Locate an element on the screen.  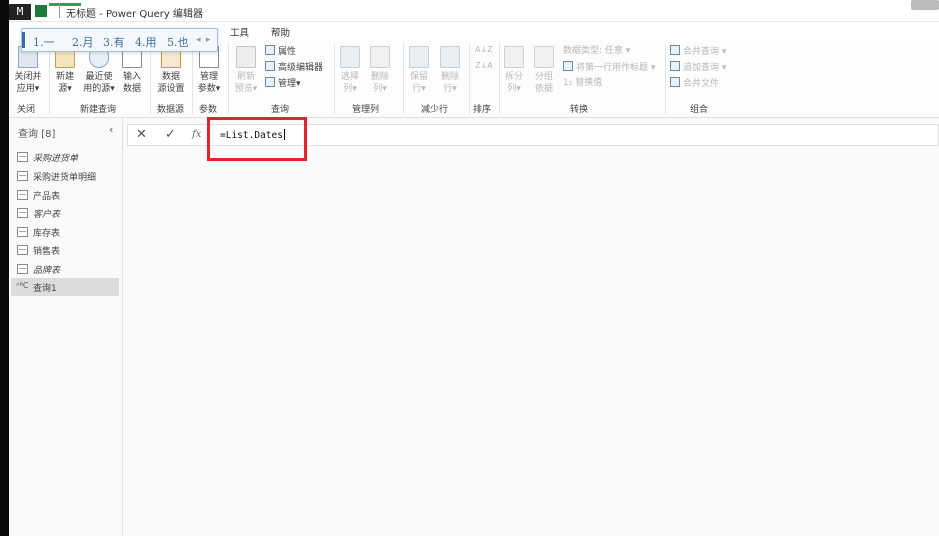
cancel-icon: ✕ is located at coordinates (141, 134).